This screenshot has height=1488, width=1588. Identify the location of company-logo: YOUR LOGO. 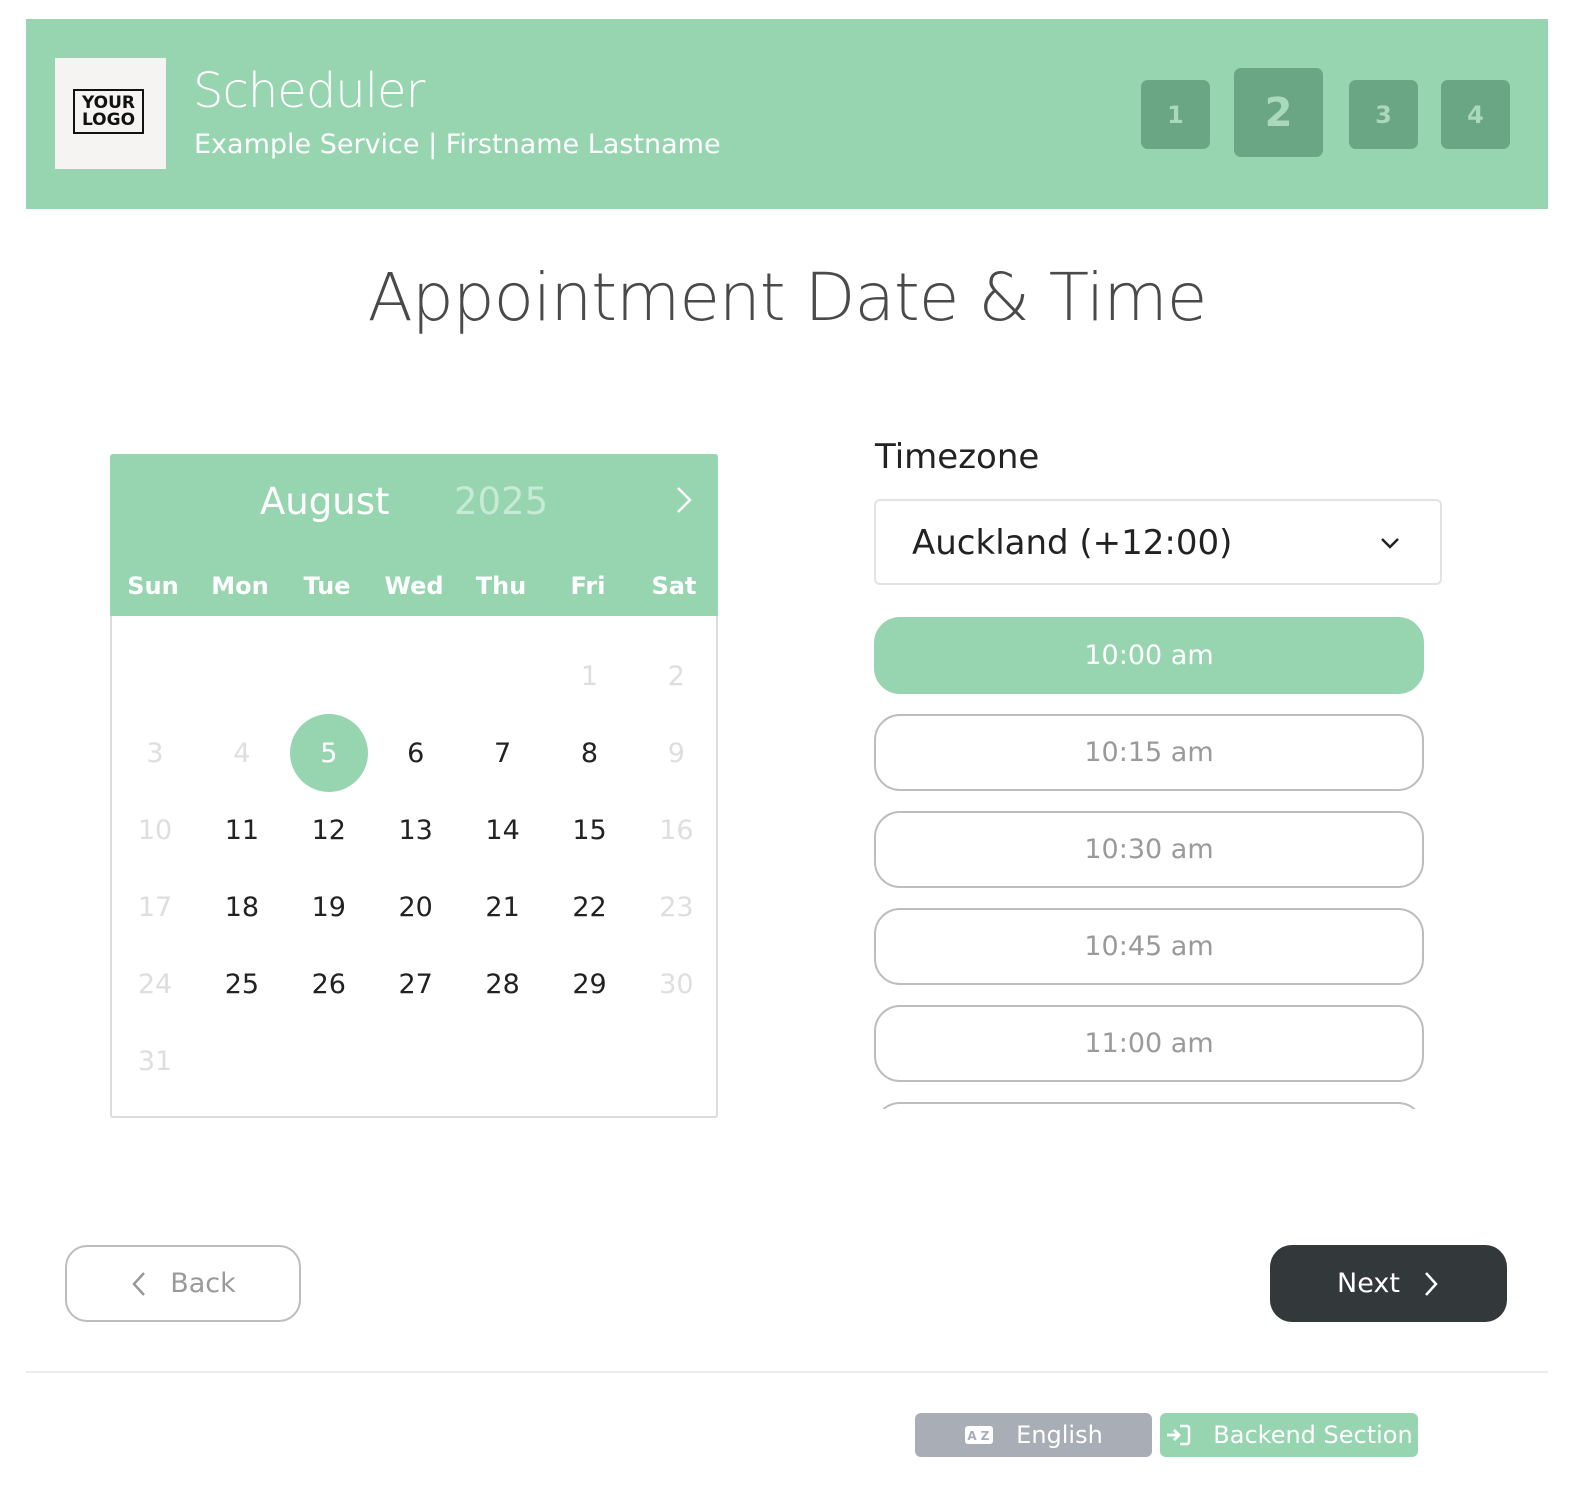
(110, 113).